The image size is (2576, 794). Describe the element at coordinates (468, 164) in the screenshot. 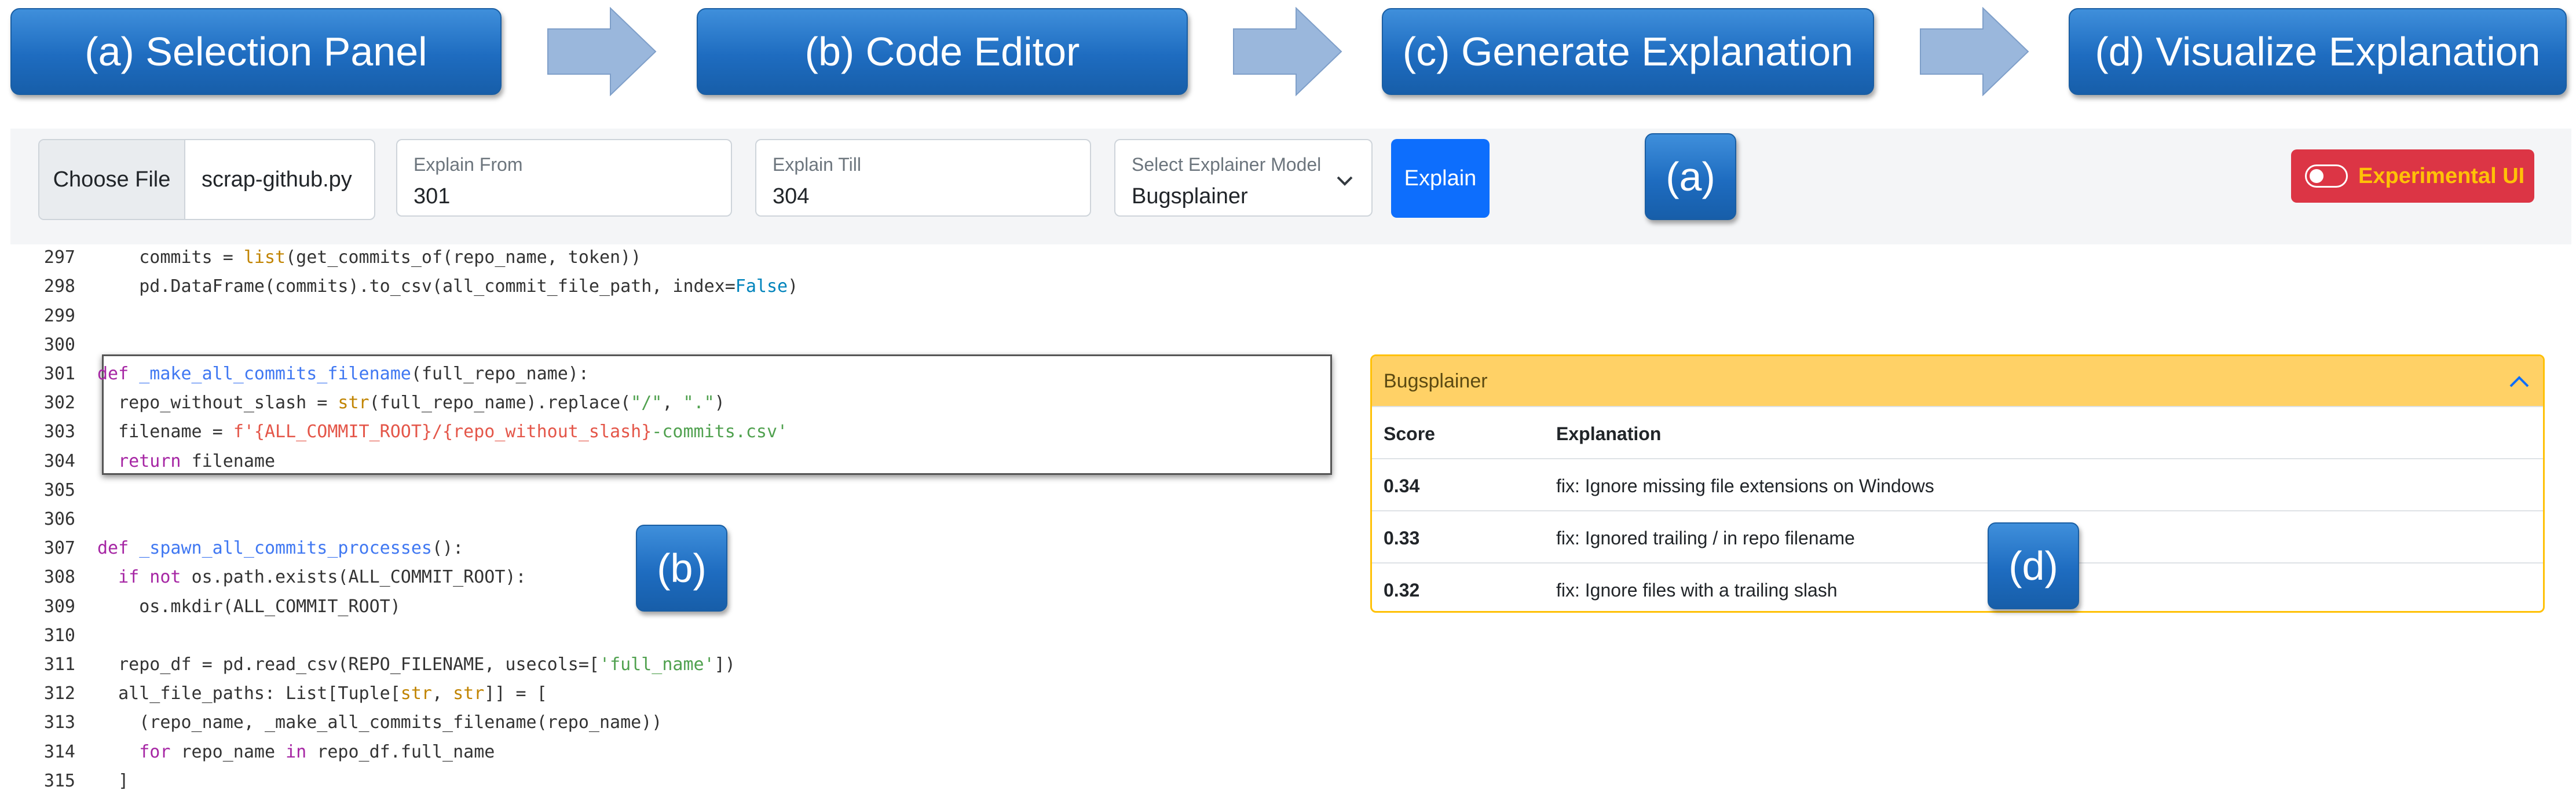

I see `explain-from-label: Explain From` at that location.